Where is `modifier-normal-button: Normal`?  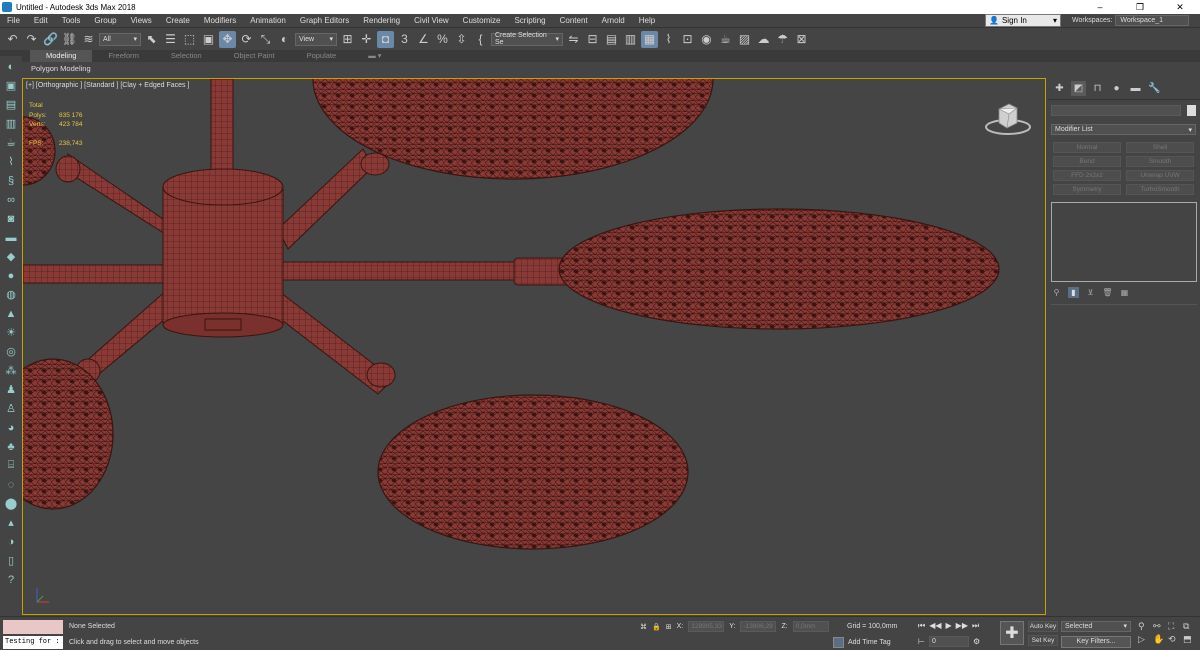
modifier-normal-button: Normal is located at coordinates (1087, 147).